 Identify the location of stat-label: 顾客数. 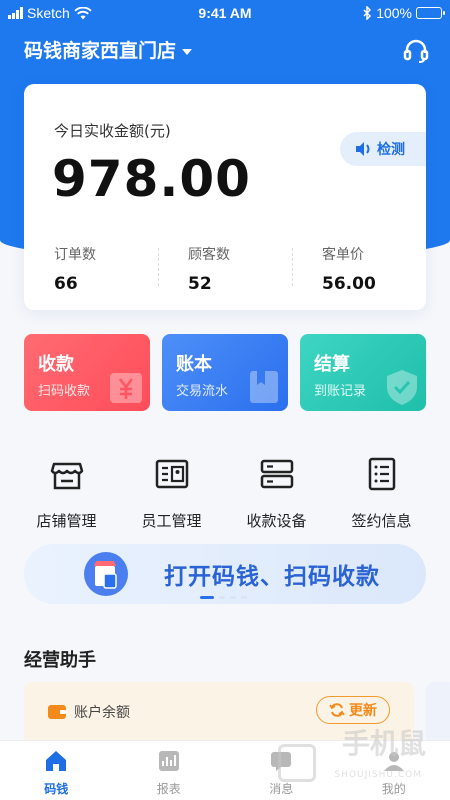
(209, 255).